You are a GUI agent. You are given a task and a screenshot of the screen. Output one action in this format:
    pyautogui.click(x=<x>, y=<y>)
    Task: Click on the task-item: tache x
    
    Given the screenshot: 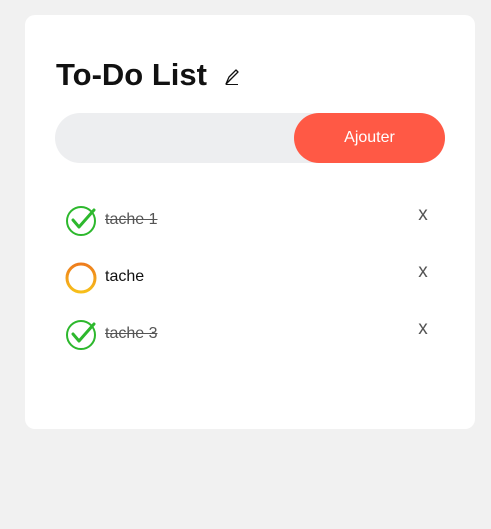 What is the action you would take?
    pyautogui.click(x=250, y=282)
    